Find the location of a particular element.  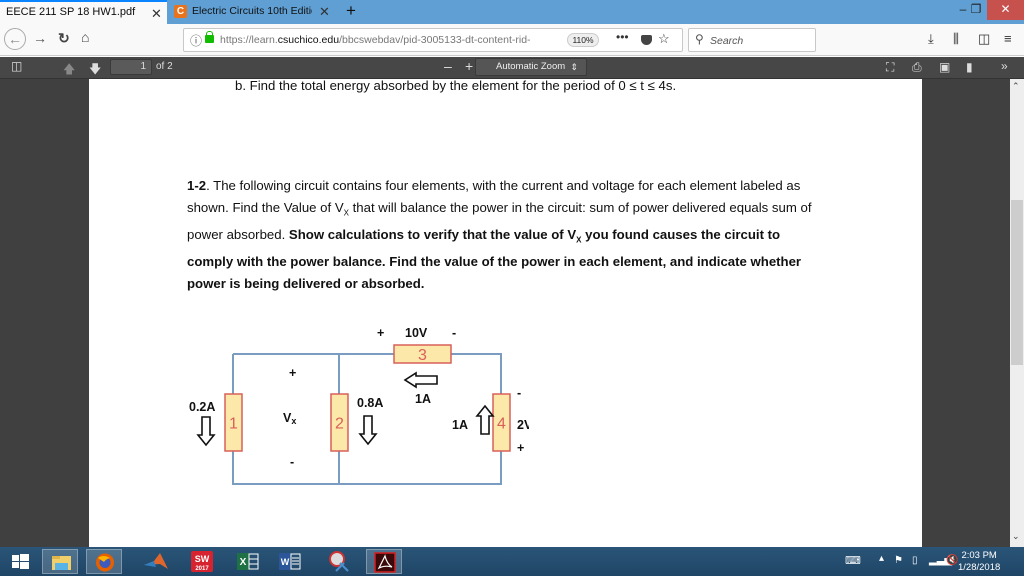

element-2-number: 2 is located at coordinates (339, 424).